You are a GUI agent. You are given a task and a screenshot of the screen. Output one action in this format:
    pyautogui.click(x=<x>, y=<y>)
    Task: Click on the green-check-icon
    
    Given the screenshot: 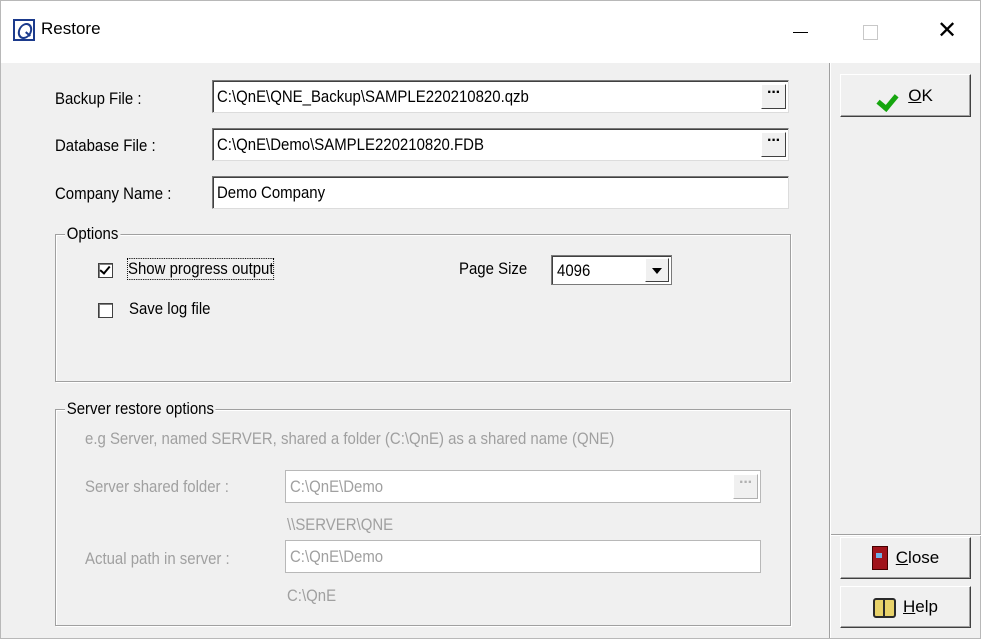 What is the action you would take?
    pyautogui.click(x=889, y=96)
    